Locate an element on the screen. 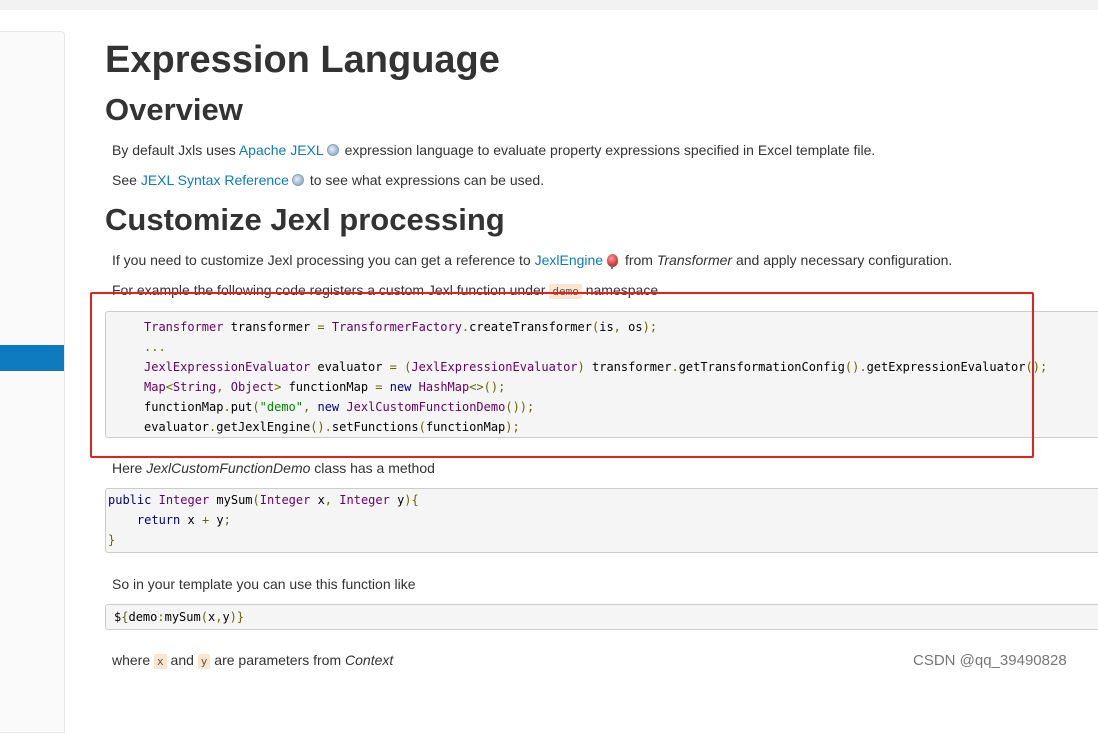 Image resolution: width=1098 pixels, height=733 pixels. text: See is located at coordinates (126, 180).